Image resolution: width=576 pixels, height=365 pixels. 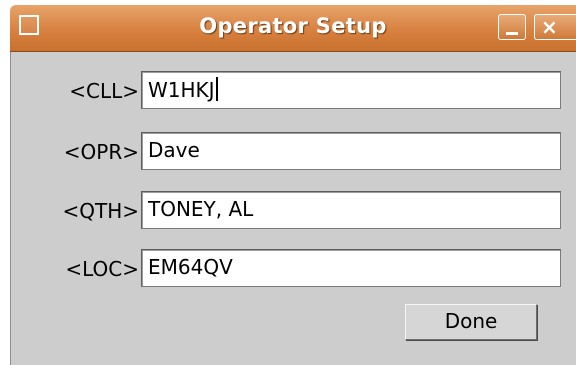 What do you see at coordinates (351, 90) in the screenshot?
I see `cll-input: W1HKJ` at bounding box center [351, 90].